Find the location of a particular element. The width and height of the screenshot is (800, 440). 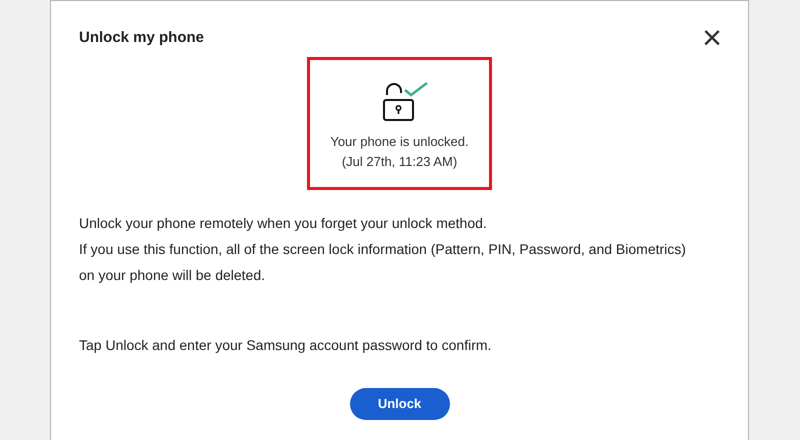

close-button: × is located at coordinates (712, 38).